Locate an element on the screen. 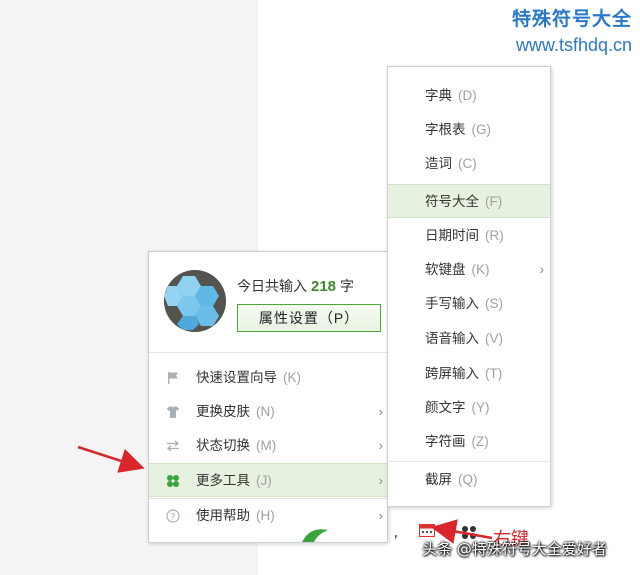  footer-watermark: 头条 @特殊符号大全爱好者 is located at coordinates (514, 549).